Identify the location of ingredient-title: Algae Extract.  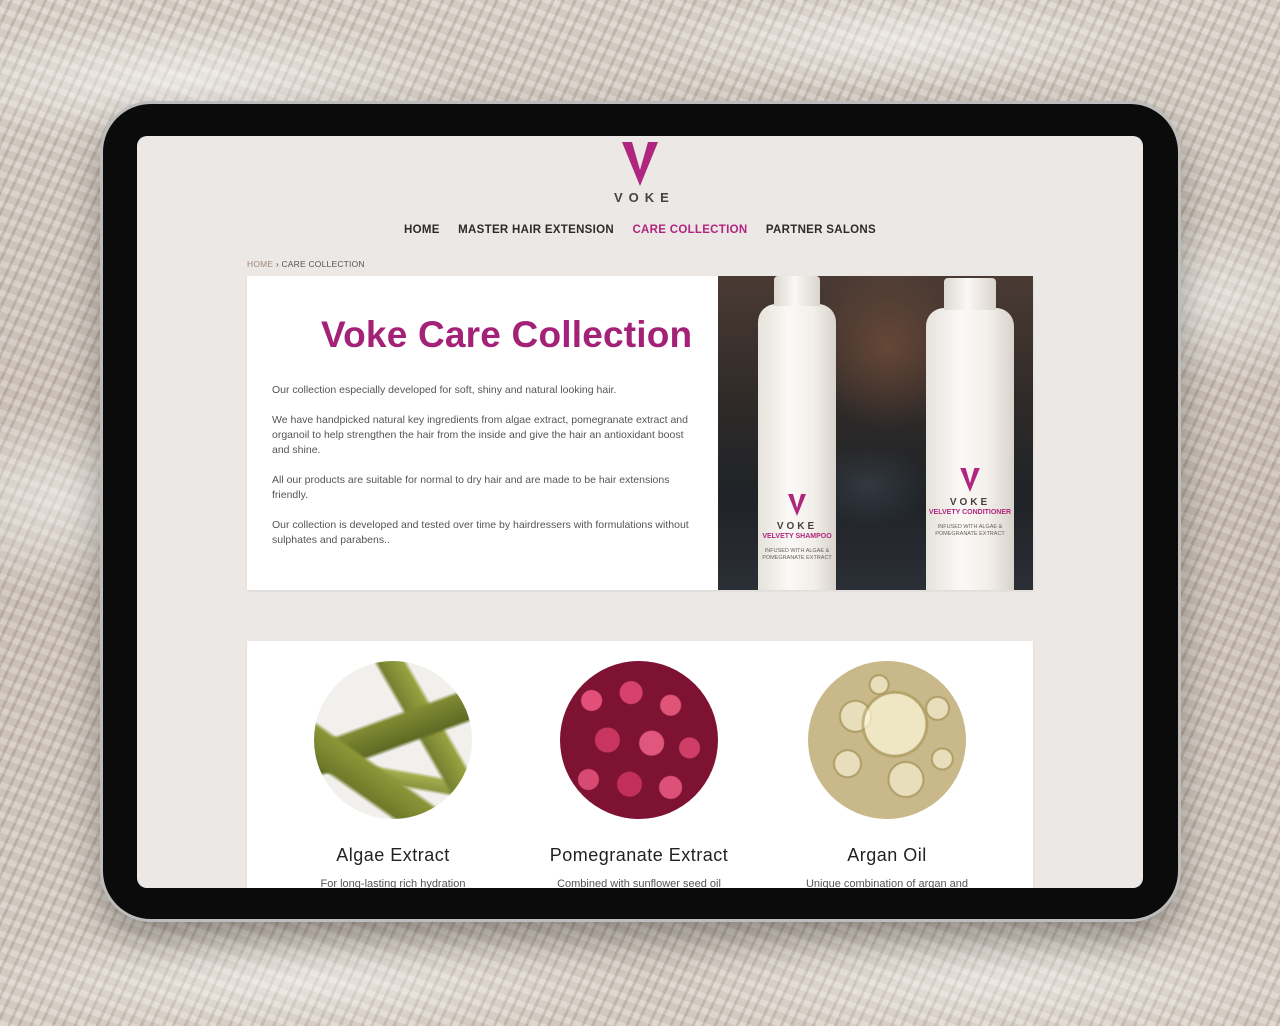
(393, 855).